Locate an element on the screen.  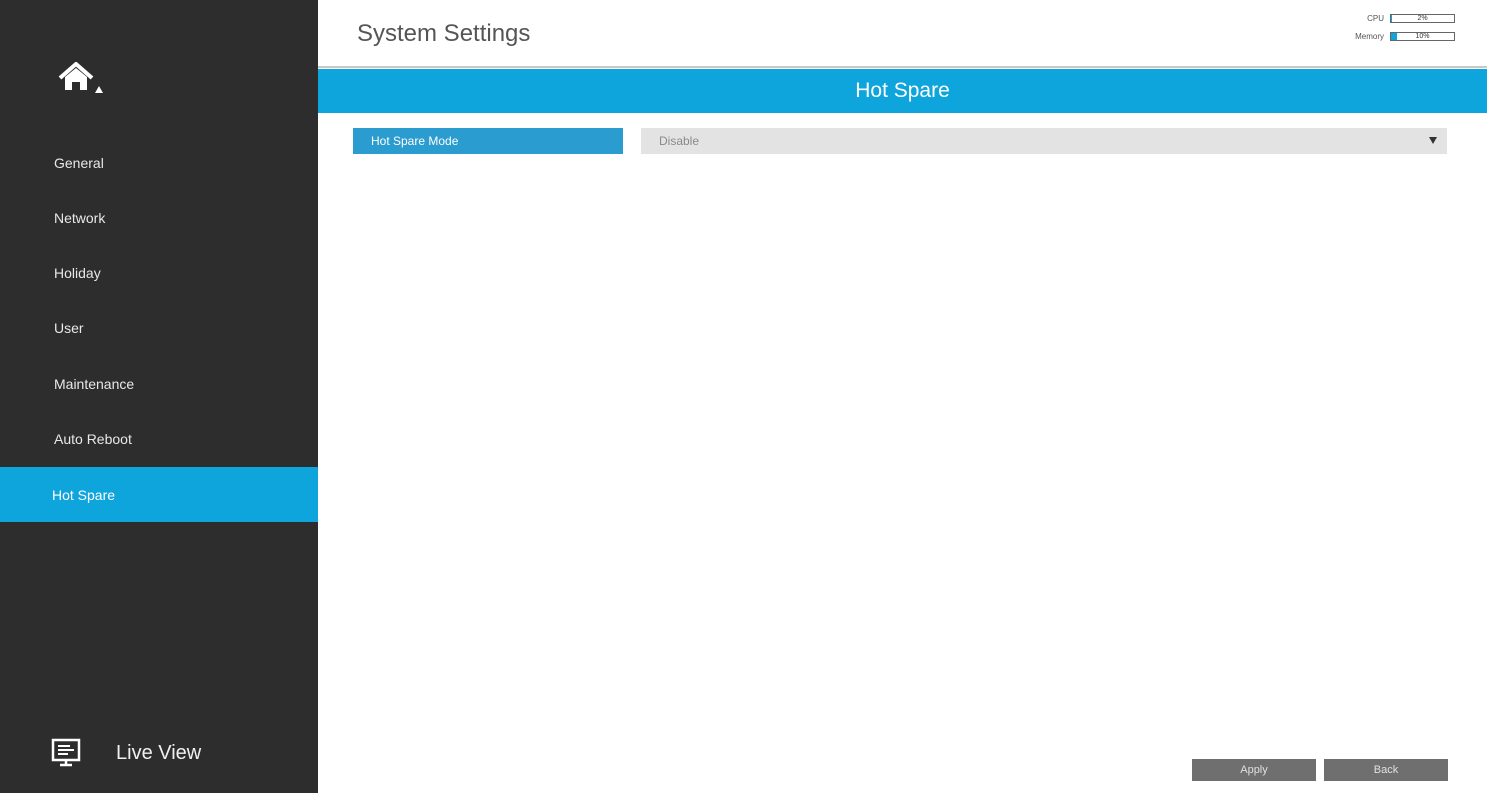
apply-button: Apply is located at coordinates (1254, 770).